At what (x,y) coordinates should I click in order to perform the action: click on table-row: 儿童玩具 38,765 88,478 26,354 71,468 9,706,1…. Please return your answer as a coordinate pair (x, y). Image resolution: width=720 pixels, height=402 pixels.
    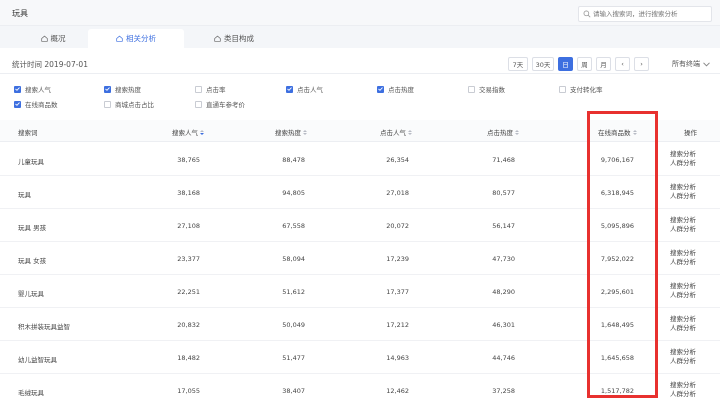
    Looking at the image, I should click on (360, 159).